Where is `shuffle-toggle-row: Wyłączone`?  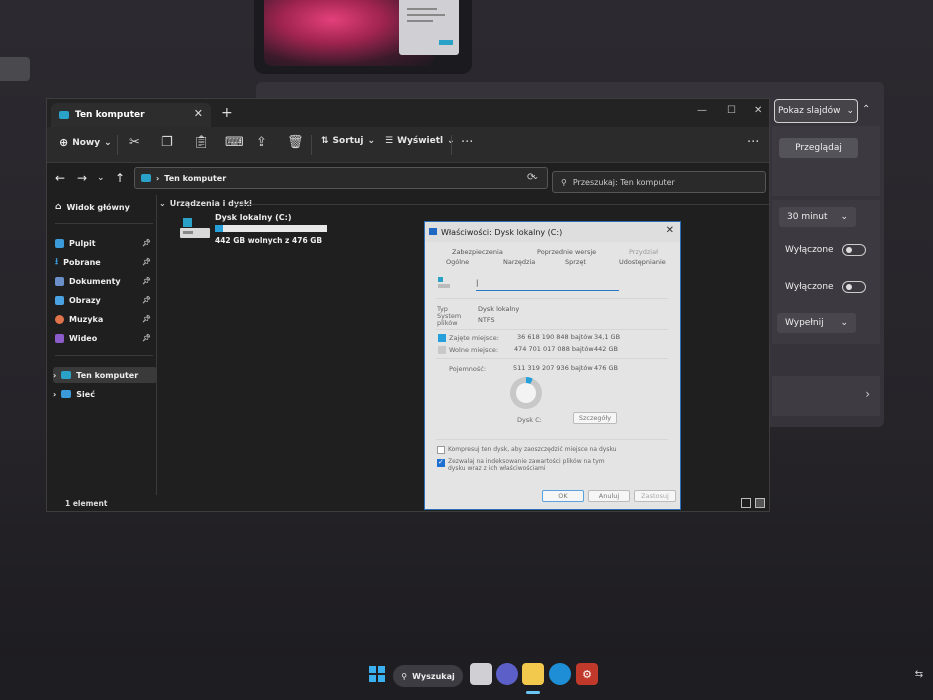 shuffle-toggle-row: Wyłączone is located at coordinates (825, 250).